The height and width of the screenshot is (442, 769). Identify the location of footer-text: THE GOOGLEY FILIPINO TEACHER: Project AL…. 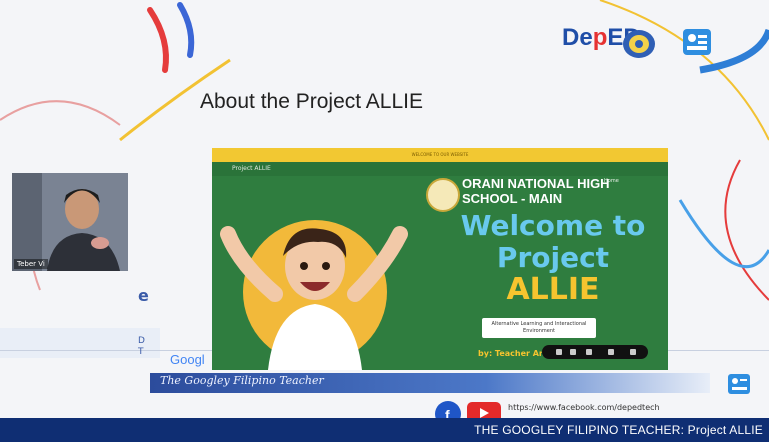
(618, 430).